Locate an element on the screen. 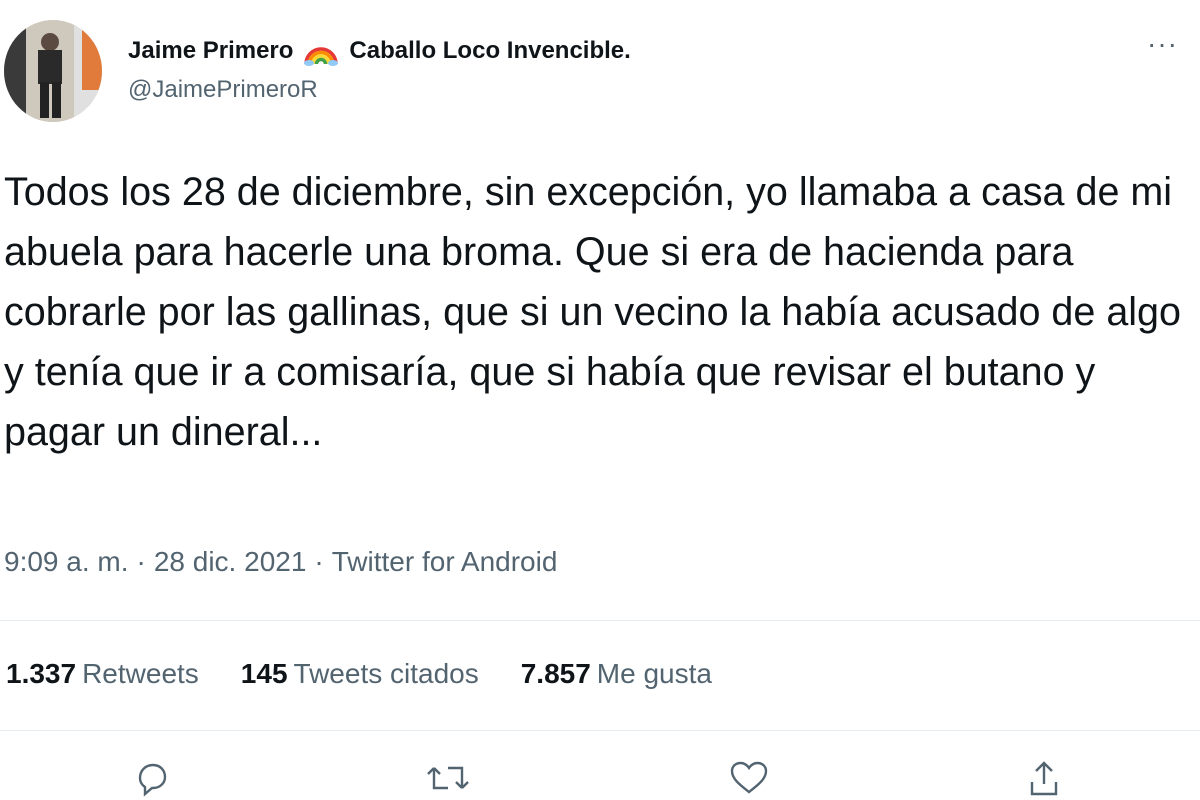  more-options-icon: ··· is located at coordinates (1162, 44).